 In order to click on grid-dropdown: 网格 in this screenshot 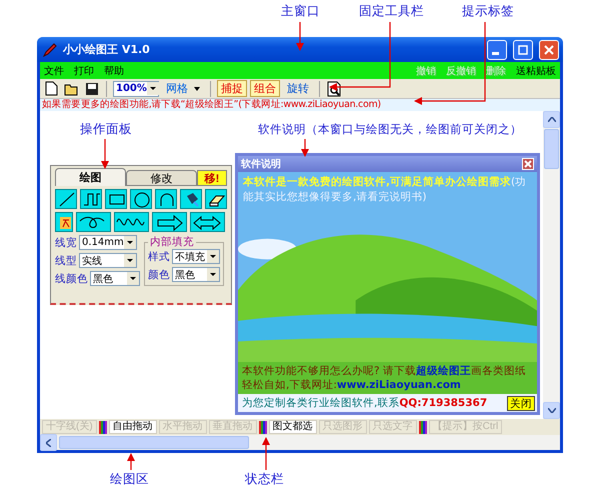, I will do `click(183, 88)`.